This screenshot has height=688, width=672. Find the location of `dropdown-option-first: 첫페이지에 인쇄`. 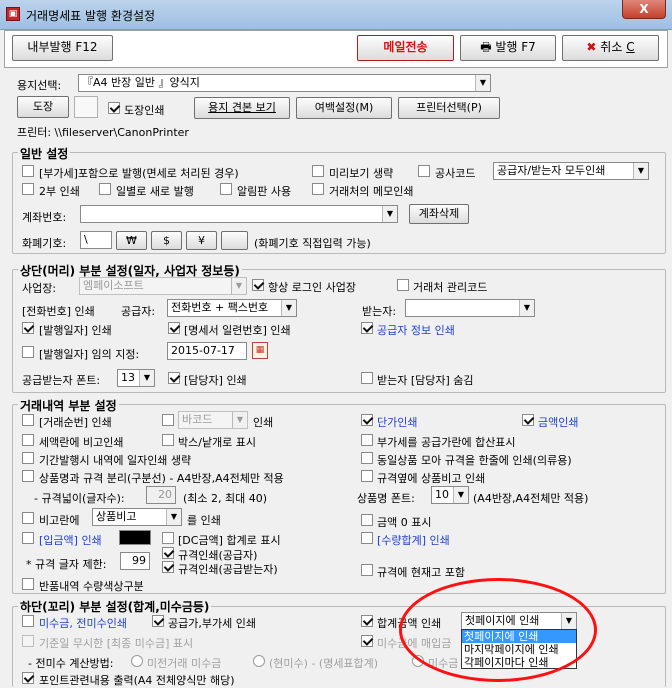

dropdown-option-first: 첫페이지에 인쇄 is located at coordinates (519, 636).